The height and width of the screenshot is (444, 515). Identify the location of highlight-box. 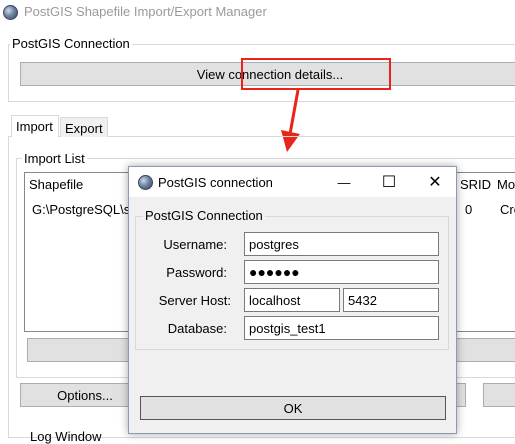
(316, 74).